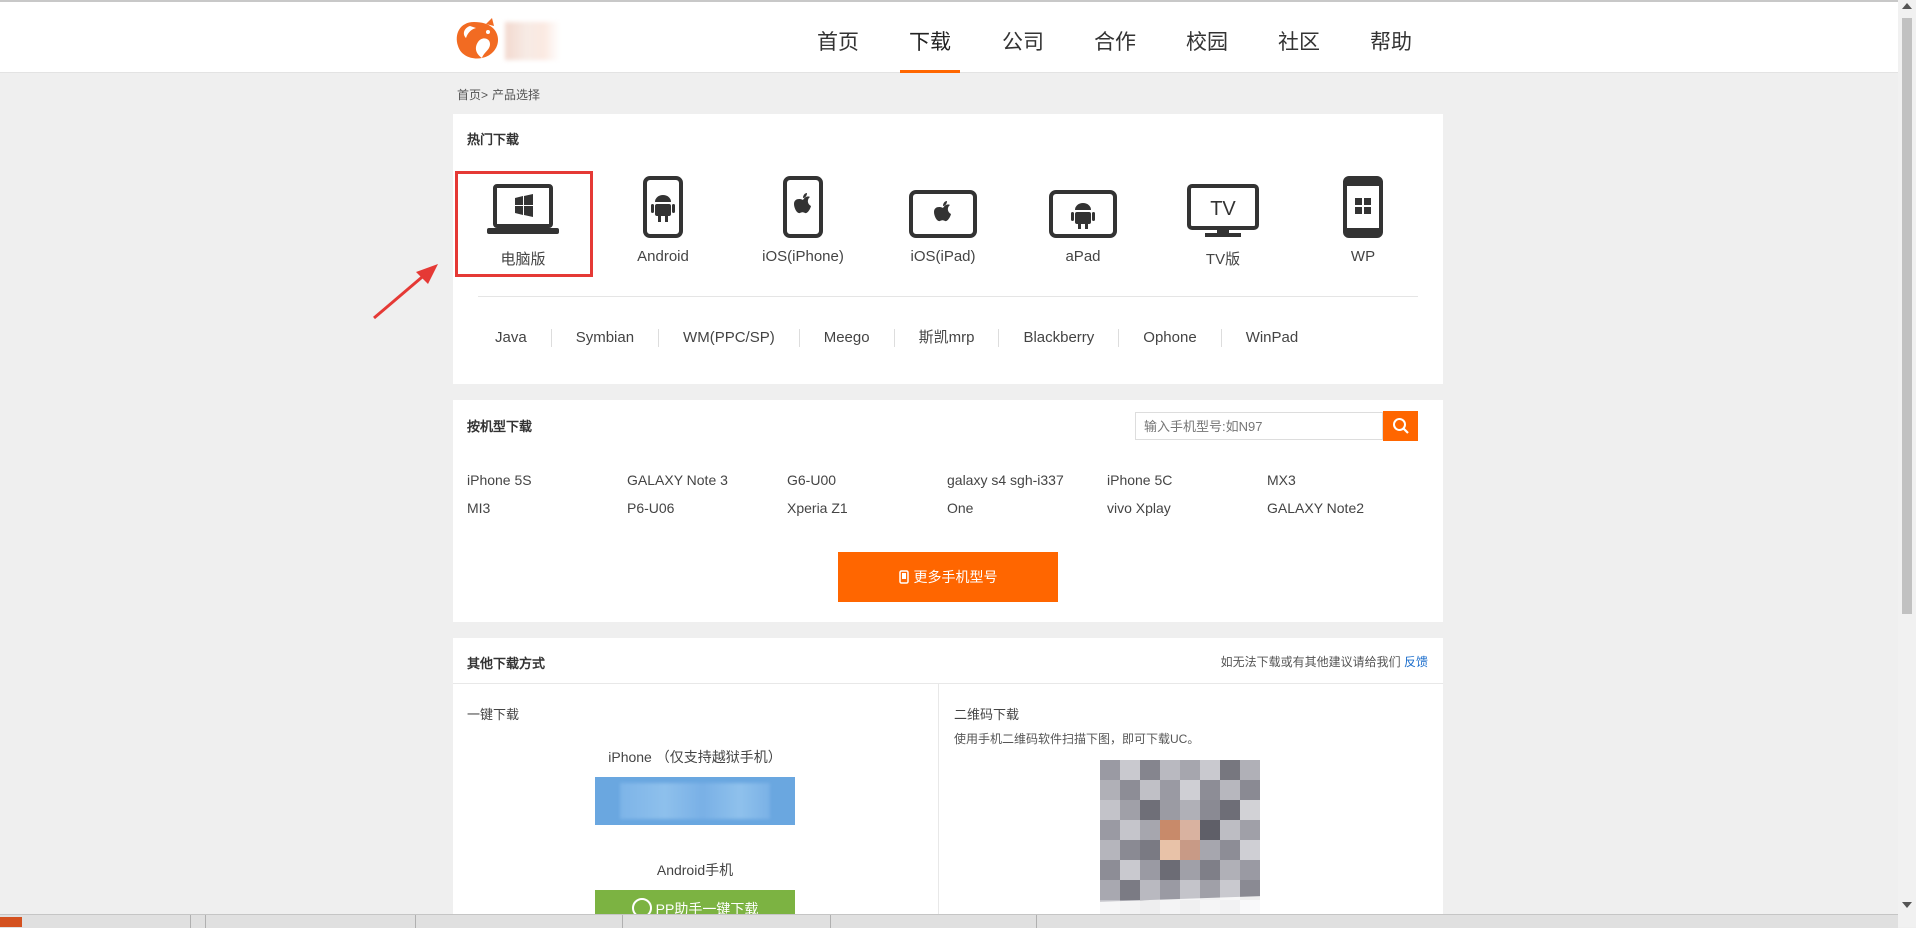 The image size is (1916, 928). Describe the element at coordinates (1115, 41) in the screenshot. I see `nav-cooperation: 合作` at that location.